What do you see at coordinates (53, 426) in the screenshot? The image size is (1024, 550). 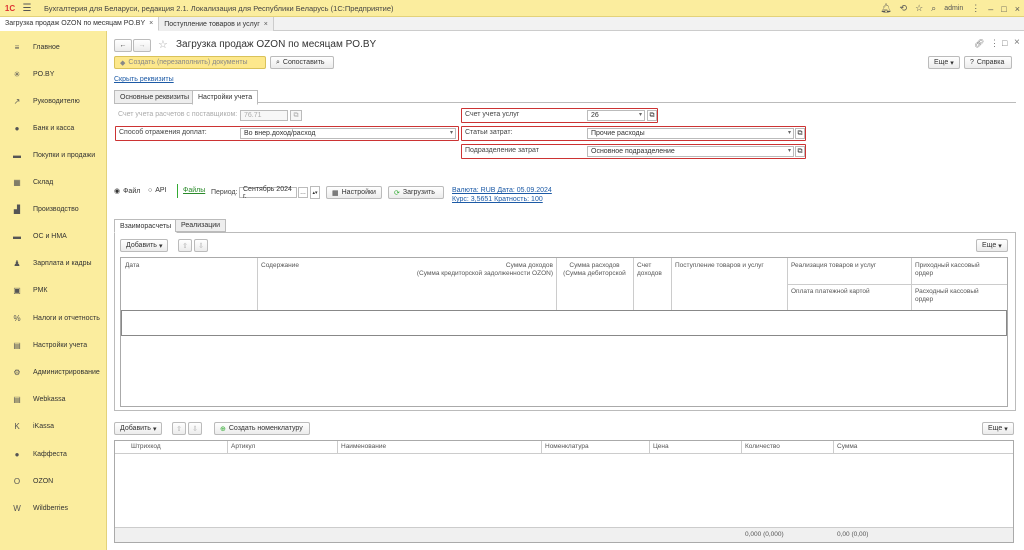 I see `sidebar-item: KiKassa` at bounding box center [53, 426].